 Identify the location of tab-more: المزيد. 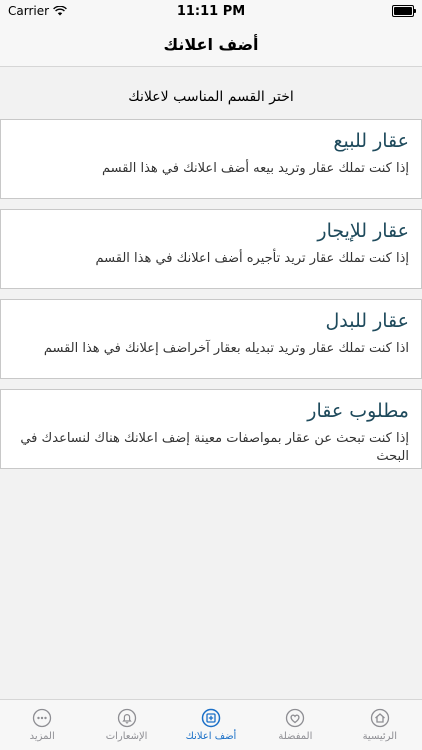
(42, 725).